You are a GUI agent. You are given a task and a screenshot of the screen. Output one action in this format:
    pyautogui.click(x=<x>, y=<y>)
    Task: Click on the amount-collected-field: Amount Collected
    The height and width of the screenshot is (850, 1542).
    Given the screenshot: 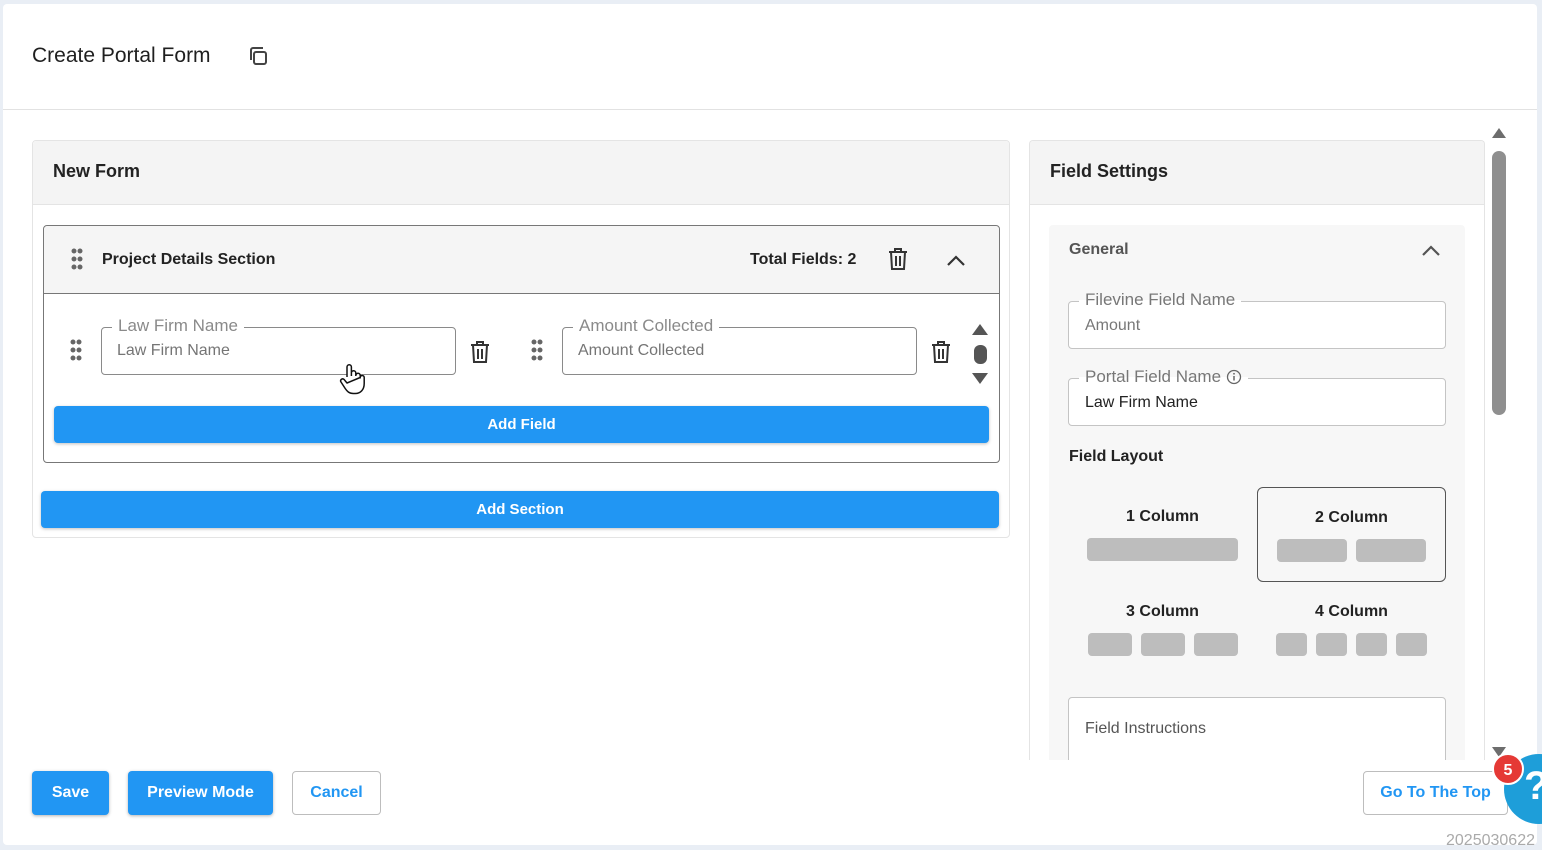 What is the action you would take?
    pyautogui.click(x=739, y=345)
    